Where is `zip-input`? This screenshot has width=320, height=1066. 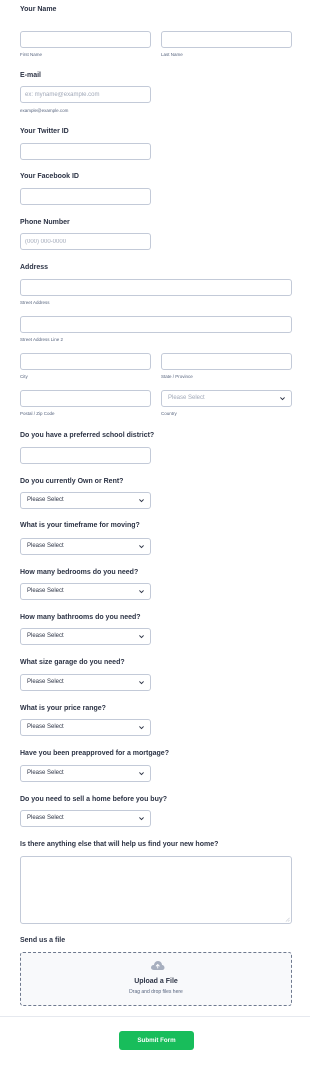 zip-input is located at coordinates (85, 398).